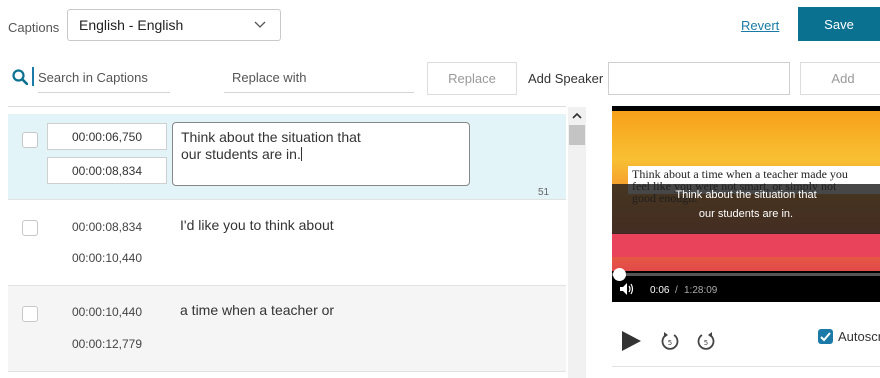 Image resolution: width=880 pixels, height=378 pixels. I want to click on scrollbar-thumb, so click(577, 135).